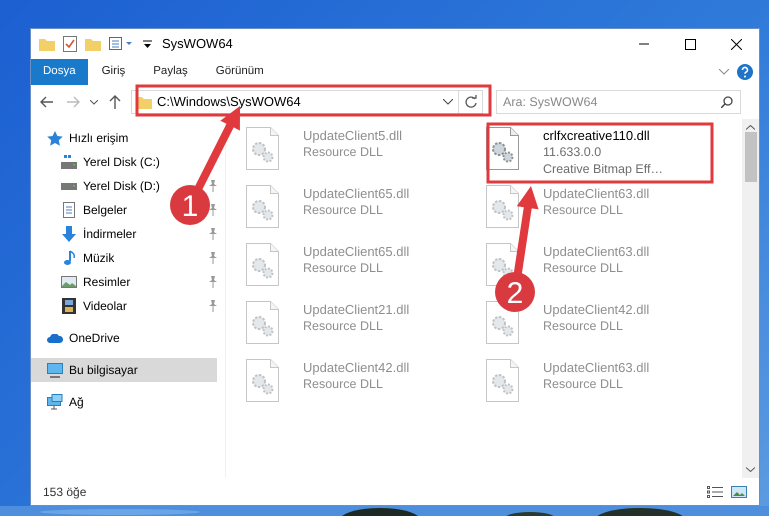 The height and width of the screenshot is (516, 769). Describe the element at coordinates (132, 402) in the screenshot. I see `sidebar-item: Ağ` at that location.